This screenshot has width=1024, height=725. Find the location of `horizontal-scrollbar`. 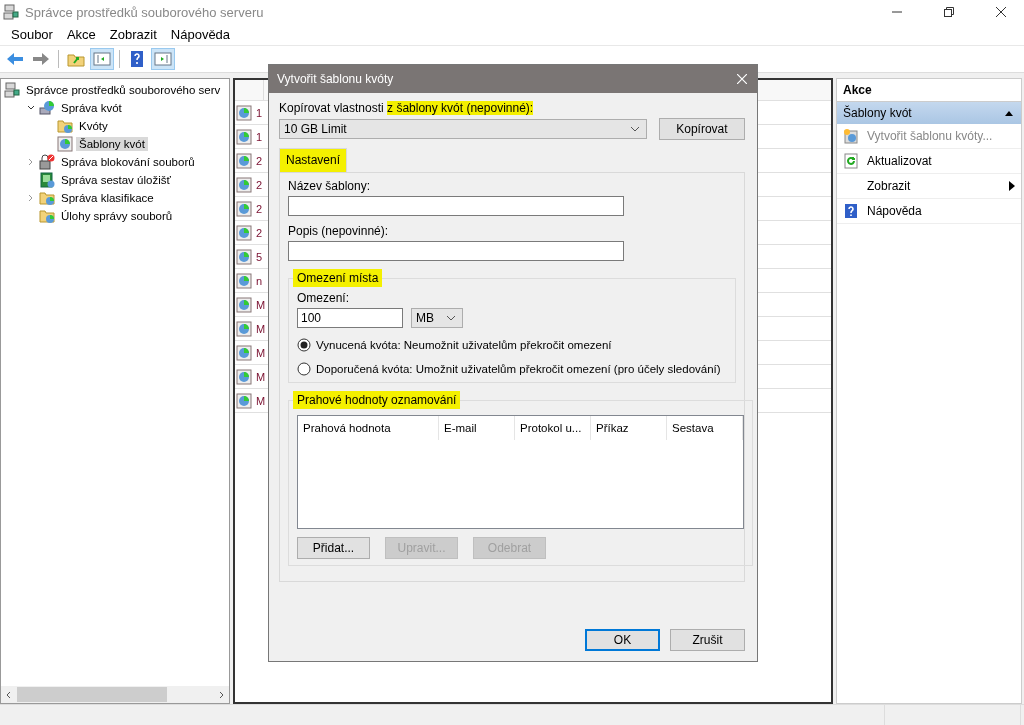

horizontal-scrollbar is located at coordinates (115, 694).